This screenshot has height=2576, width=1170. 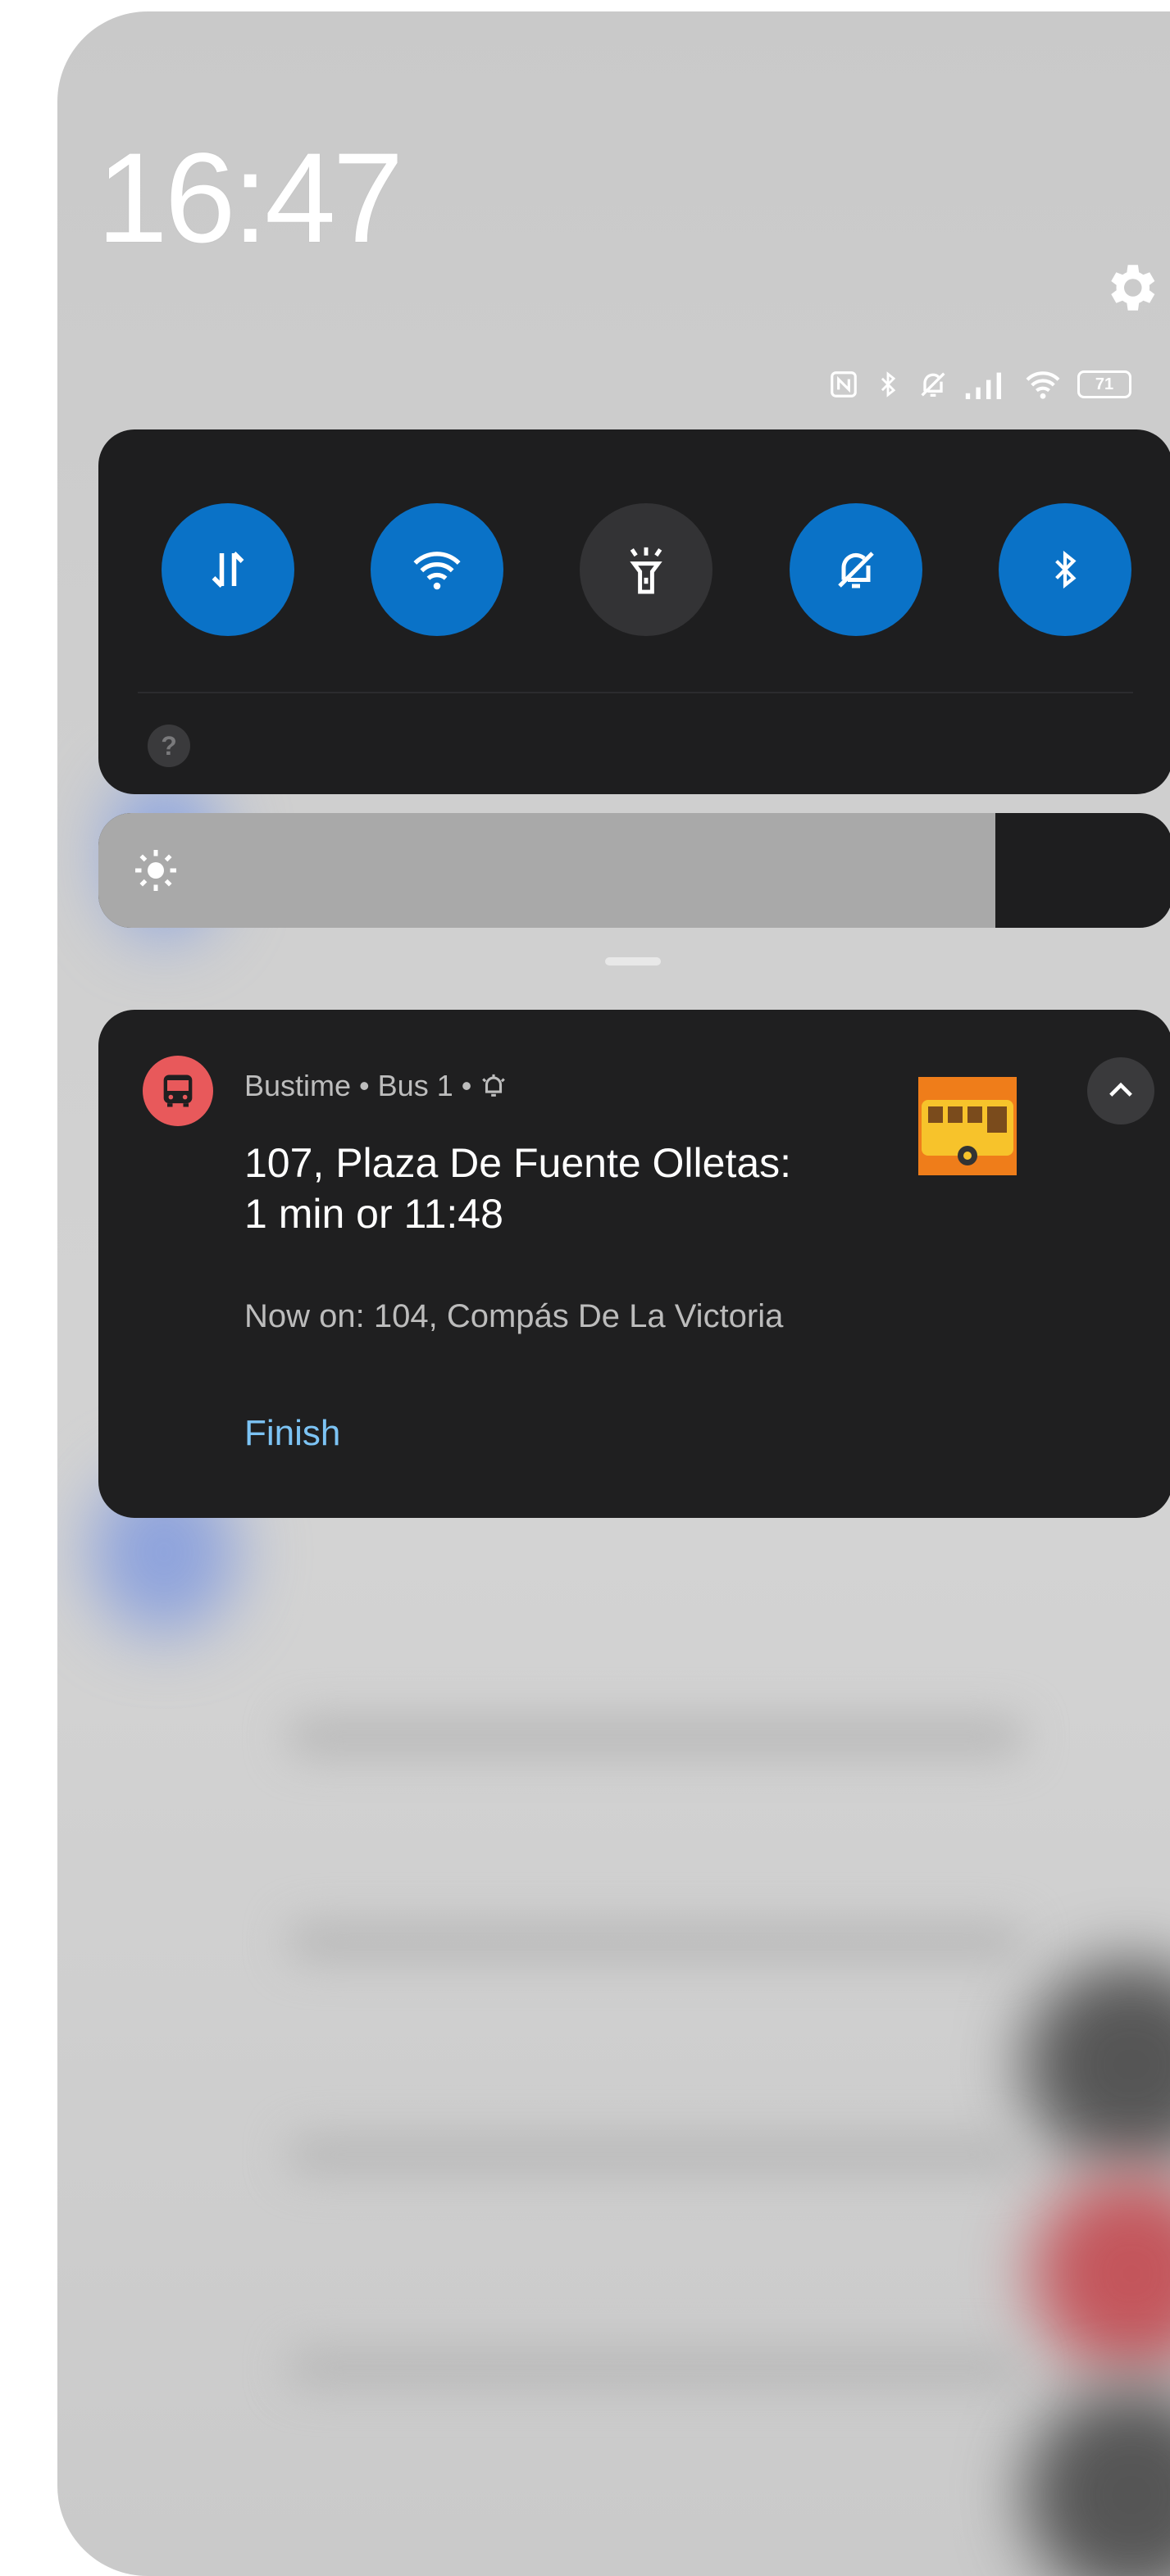 I want to click on alert-bell-icon, so click(x=494, y=1085).